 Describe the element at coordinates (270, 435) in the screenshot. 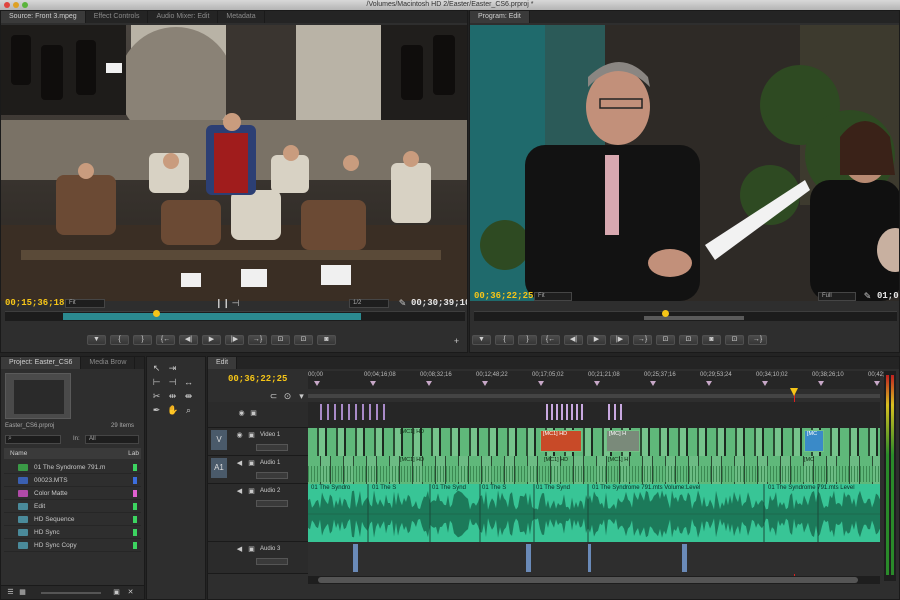

I see `video1-label: Video 1` at that location.